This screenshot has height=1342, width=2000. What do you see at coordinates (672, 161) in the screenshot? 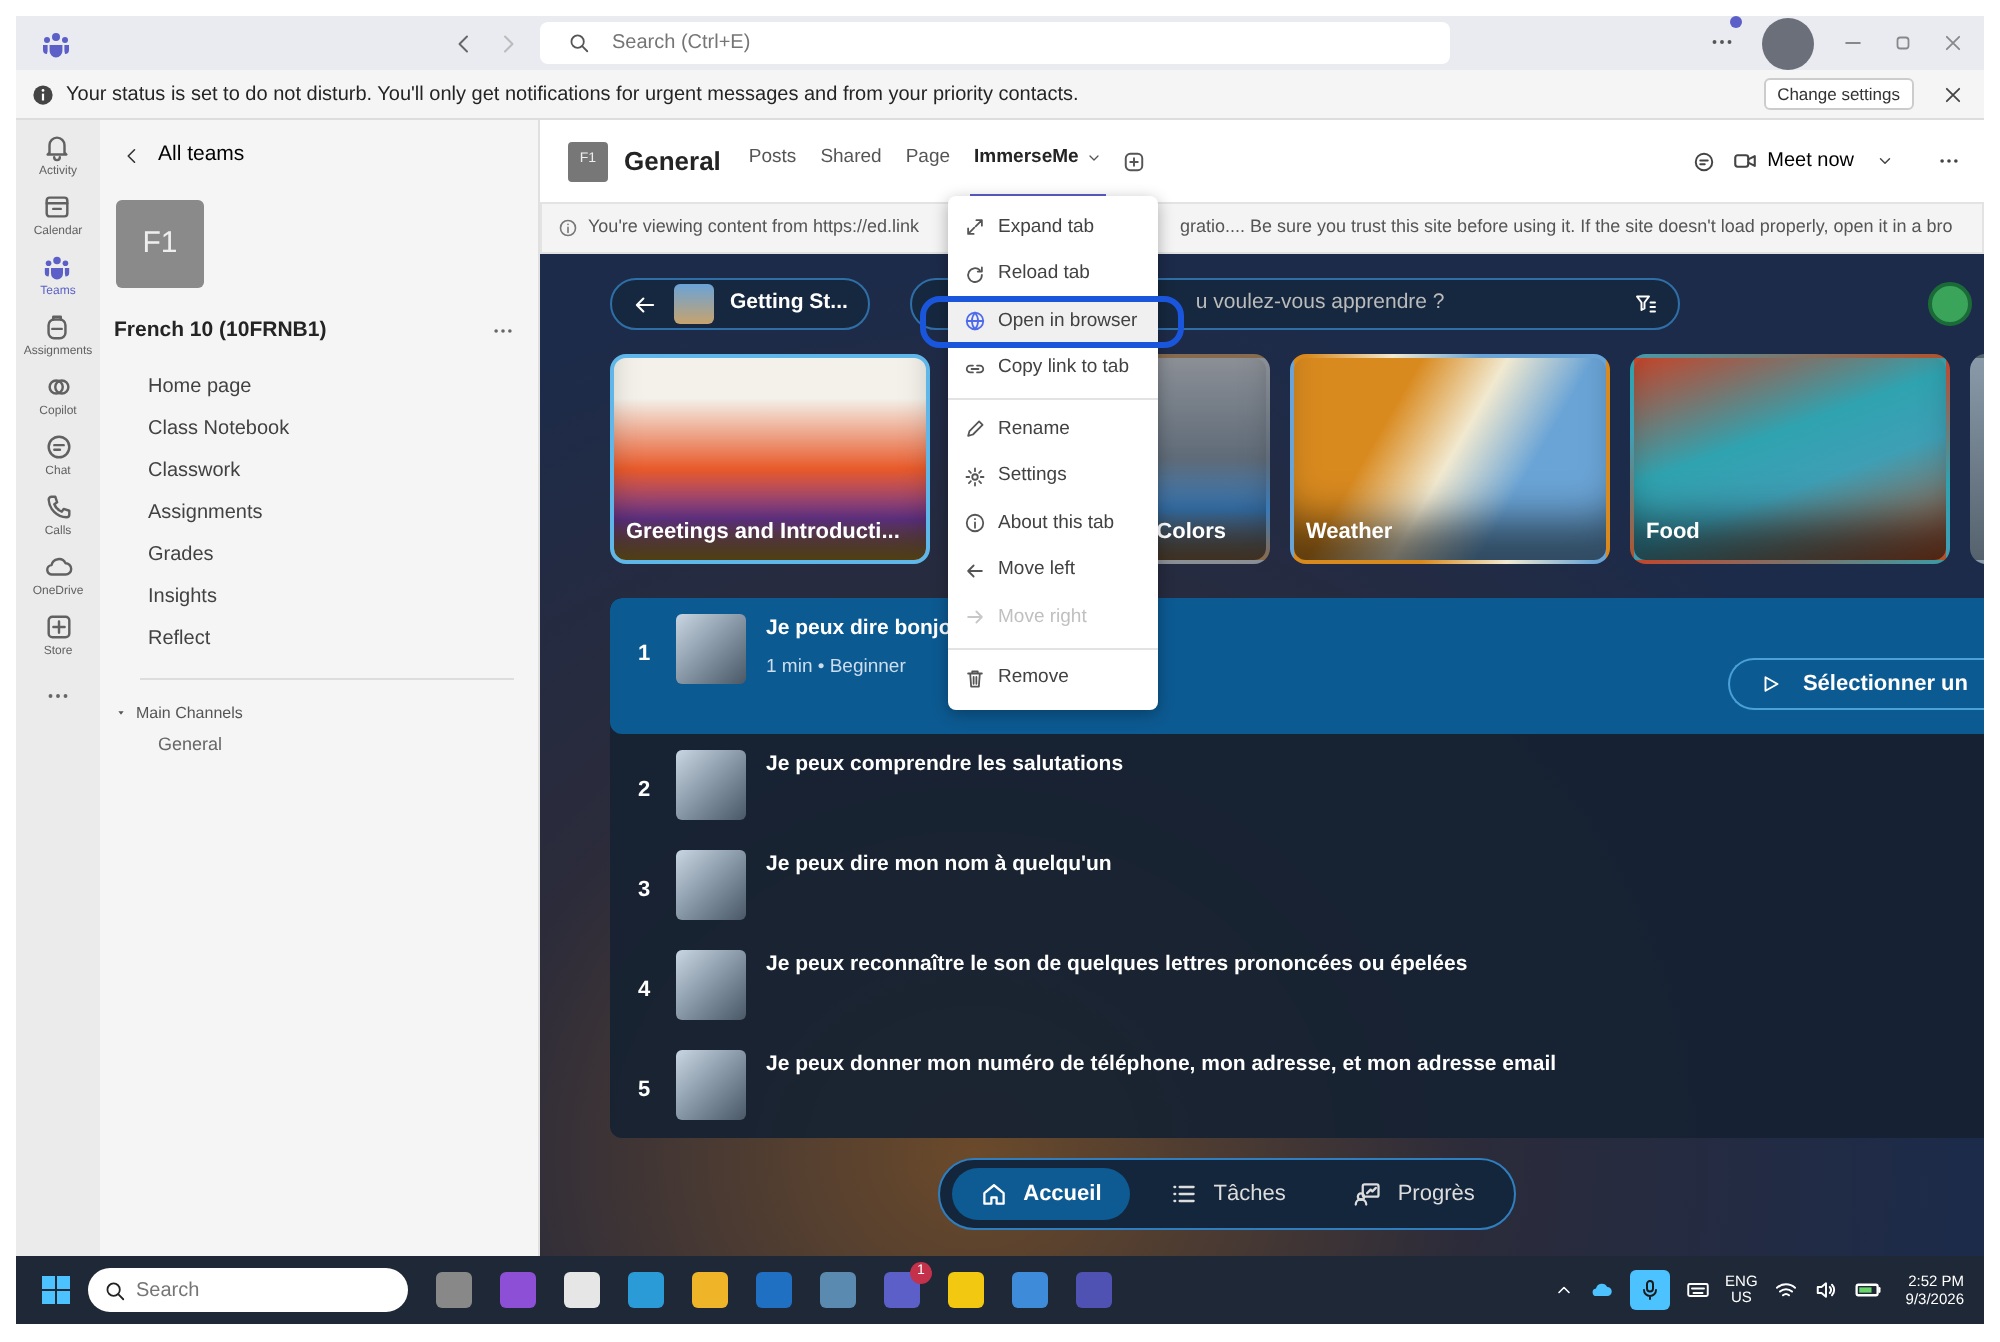
I see `channel-title: General` at bounding box center [672, 161].